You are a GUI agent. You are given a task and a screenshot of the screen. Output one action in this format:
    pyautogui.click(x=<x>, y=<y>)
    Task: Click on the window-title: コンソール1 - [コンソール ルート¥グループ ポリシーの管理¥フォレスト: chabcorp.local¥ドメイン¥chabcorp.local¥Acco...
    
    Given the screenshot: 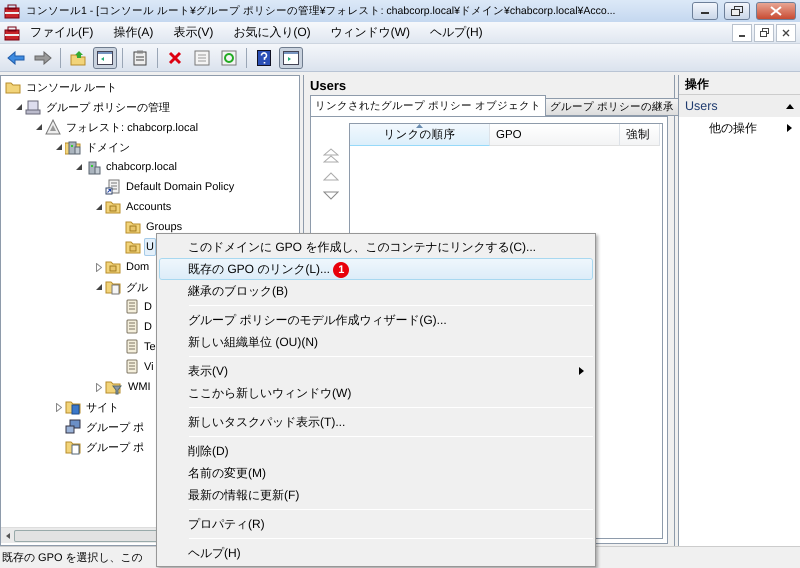 What is the action you would take?
    pyautogui.click(x=321, y=11)
    